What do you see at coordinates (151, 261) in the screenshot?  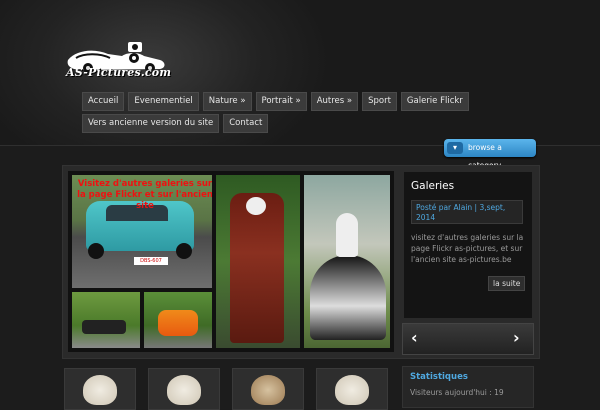 I see `car-plate: DBS-607` at bounding box center [151, 261].